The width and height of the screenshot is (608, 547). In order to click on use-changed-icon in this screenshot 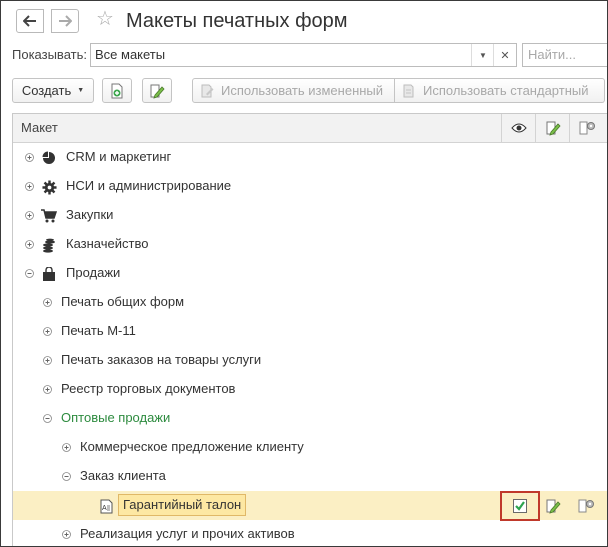, I will do `click(207, 90)`.